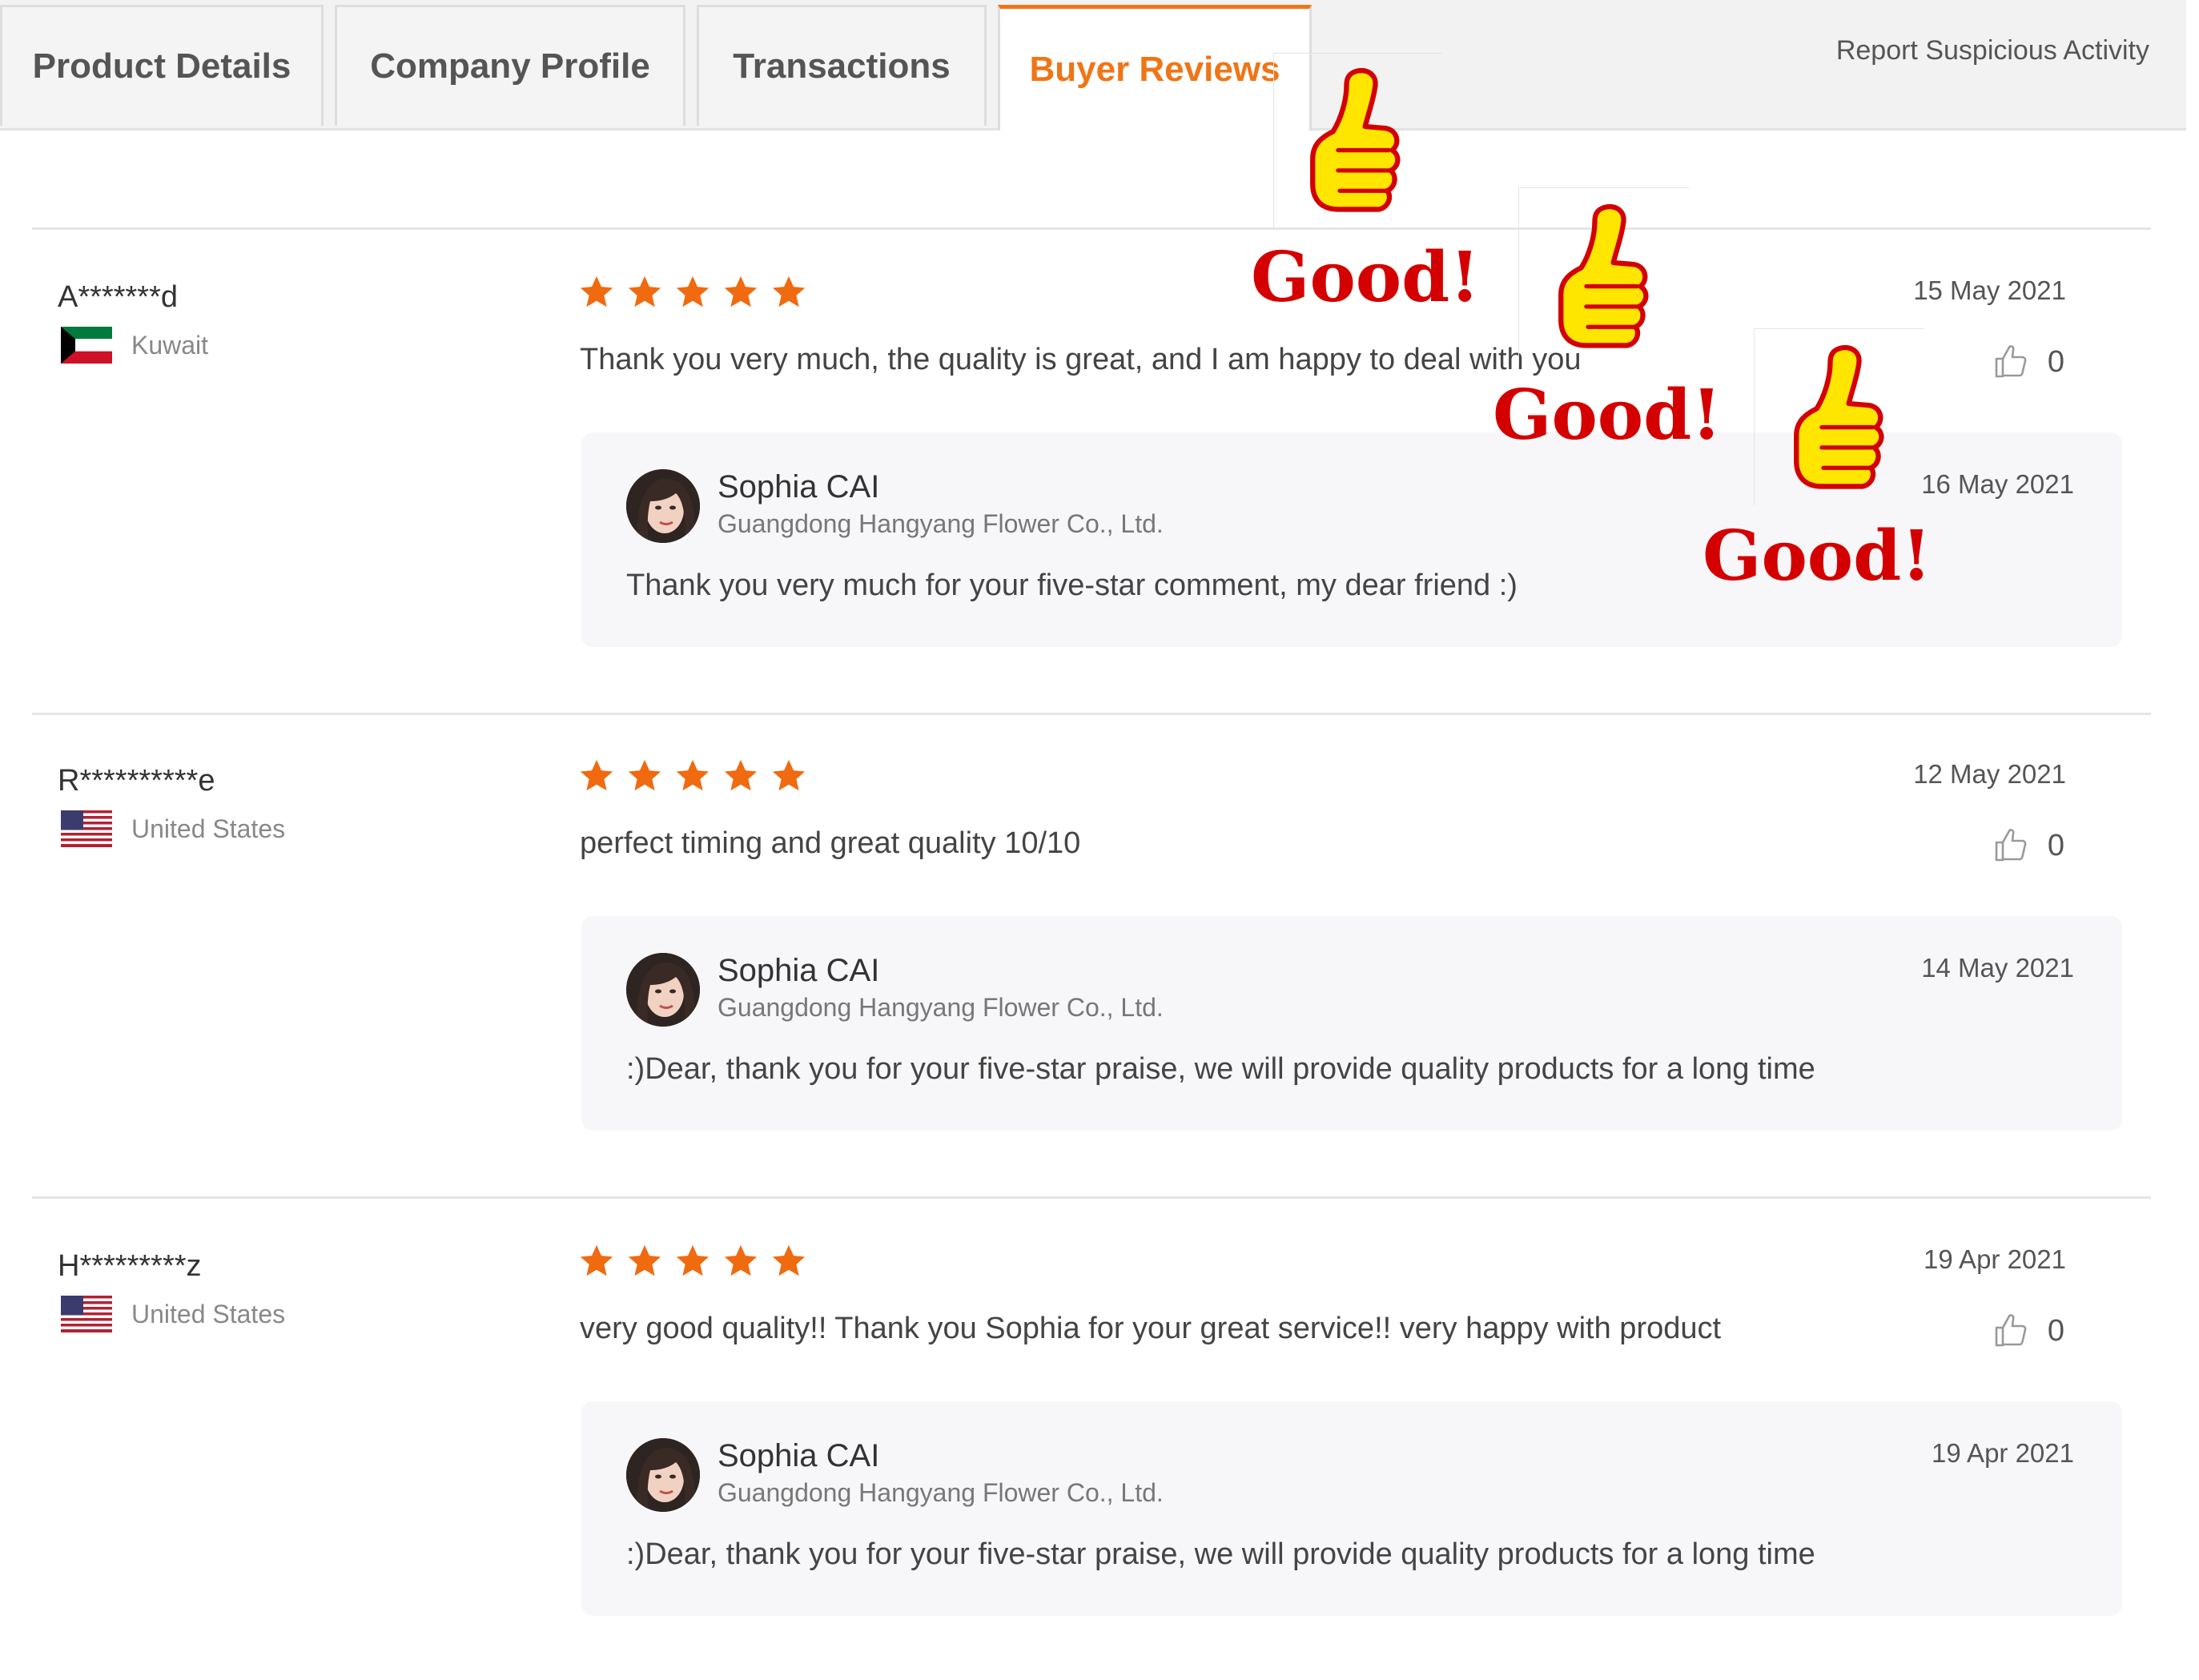 This screenshot has height=1680, width=2199. What do you see at coordinates (1993, 50) in the screenshot?
I see `report-suspicious-activity-link: Report Suspicious Activity` at bounding box center [1993, 50].